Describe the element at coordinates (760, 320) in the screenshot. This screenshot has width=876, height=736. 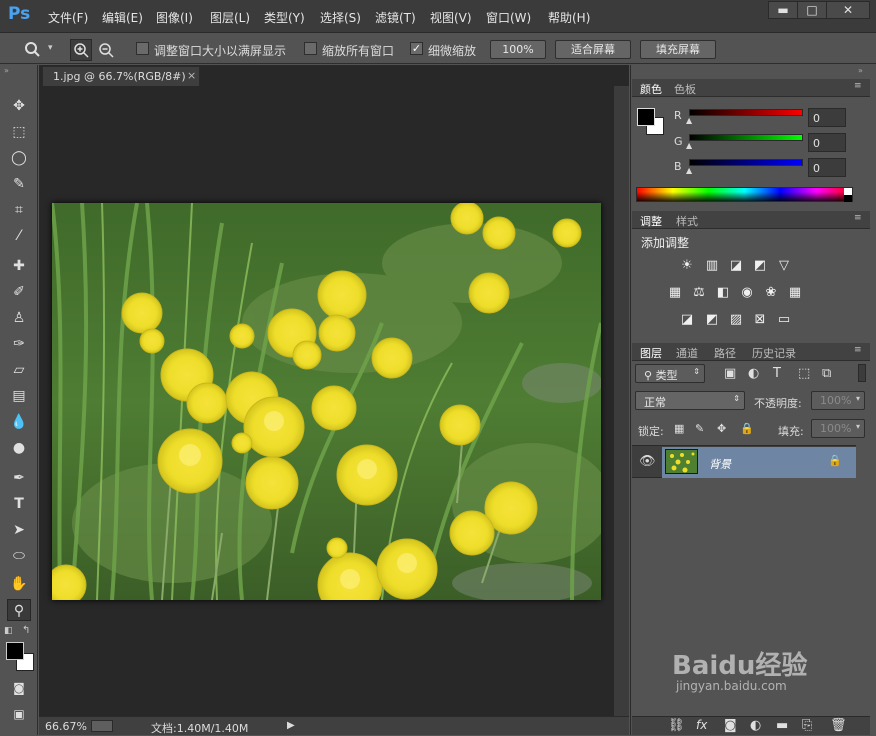
I see `gradient-map-icon: ⊠` at that location.